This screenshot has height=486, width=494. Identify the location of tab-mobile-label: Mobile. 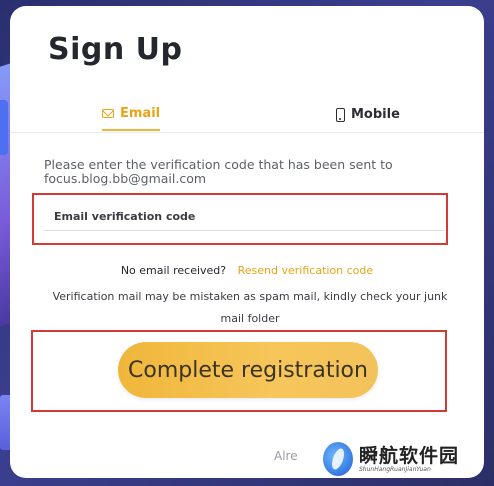
(375, 114).